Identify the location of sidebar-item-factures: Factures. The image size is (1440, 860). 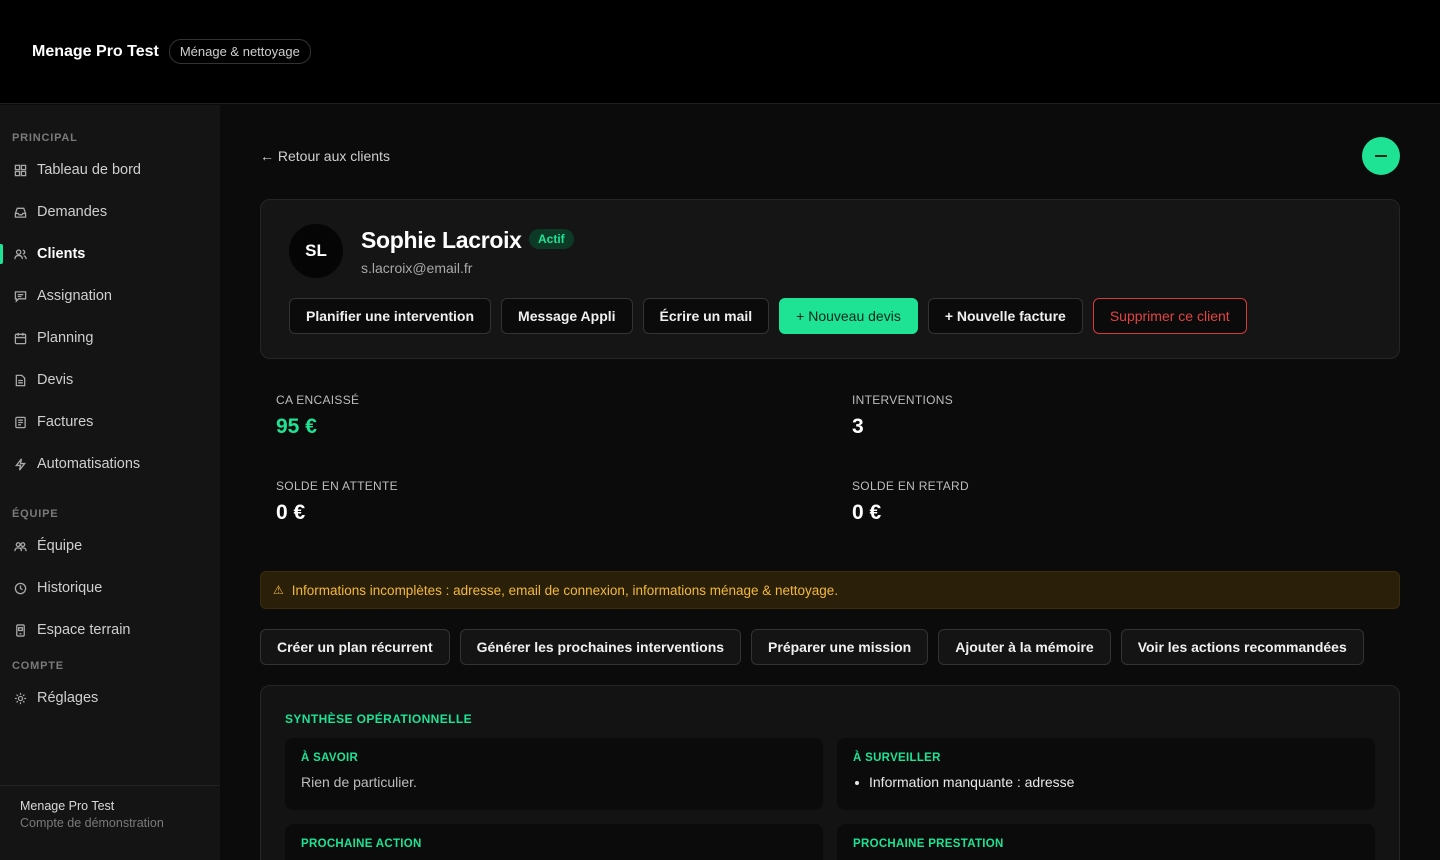
(110, 422).